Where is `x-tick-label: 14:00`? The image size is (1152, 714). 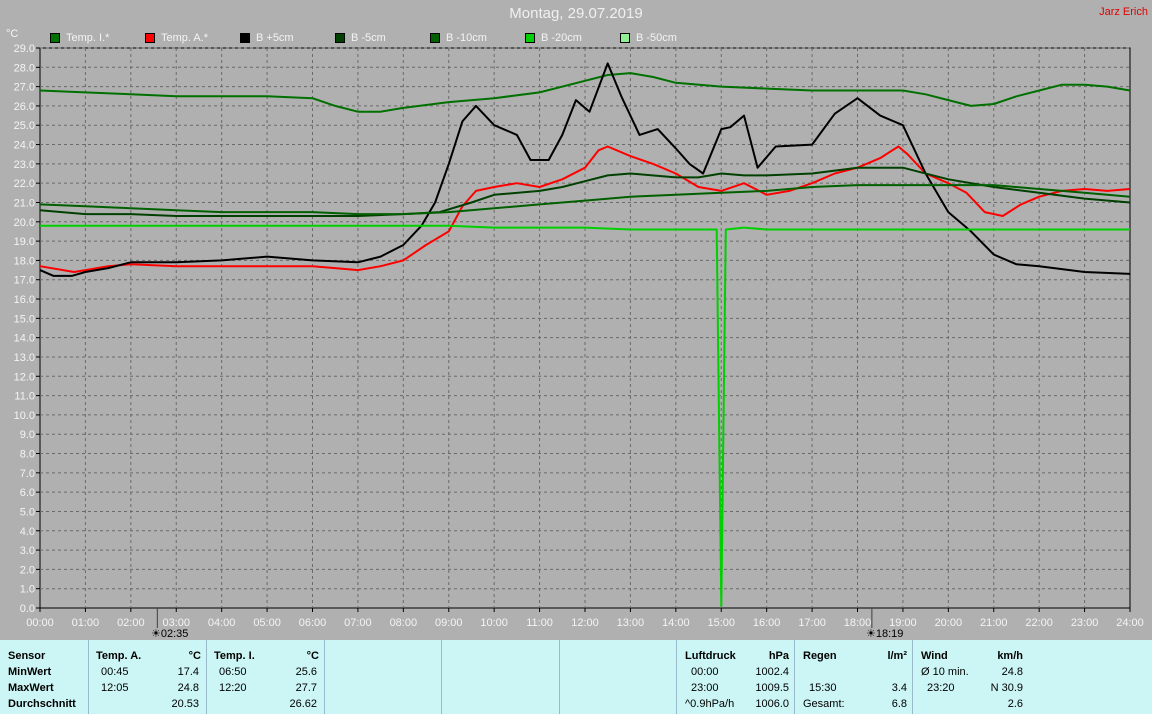
x-tick-label: 14:00 is located at coordinates (676, 623).